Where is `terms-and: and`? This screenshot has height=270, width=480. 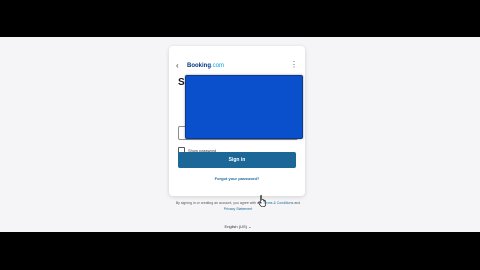
terms-and: and is located at coordinates (297, 203).